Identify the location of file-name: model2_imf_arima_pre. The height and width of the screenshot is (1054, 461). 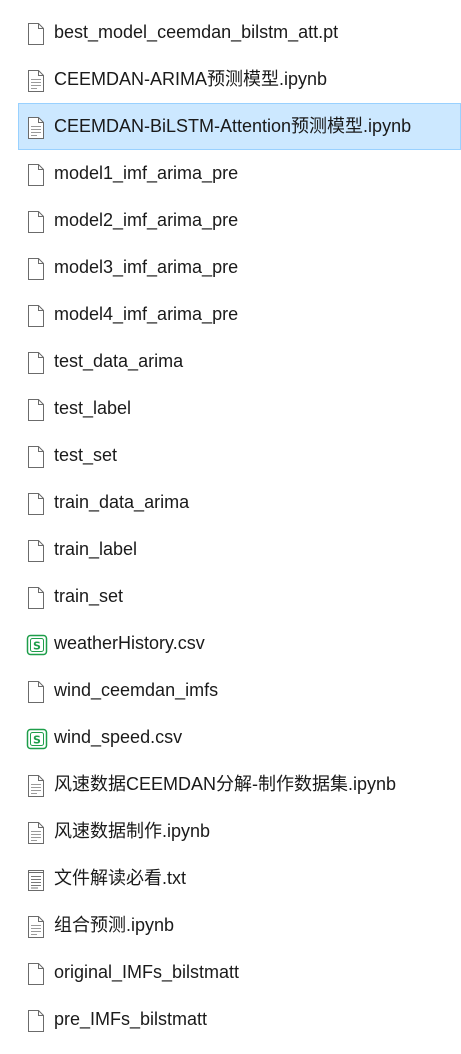
(146, 220).